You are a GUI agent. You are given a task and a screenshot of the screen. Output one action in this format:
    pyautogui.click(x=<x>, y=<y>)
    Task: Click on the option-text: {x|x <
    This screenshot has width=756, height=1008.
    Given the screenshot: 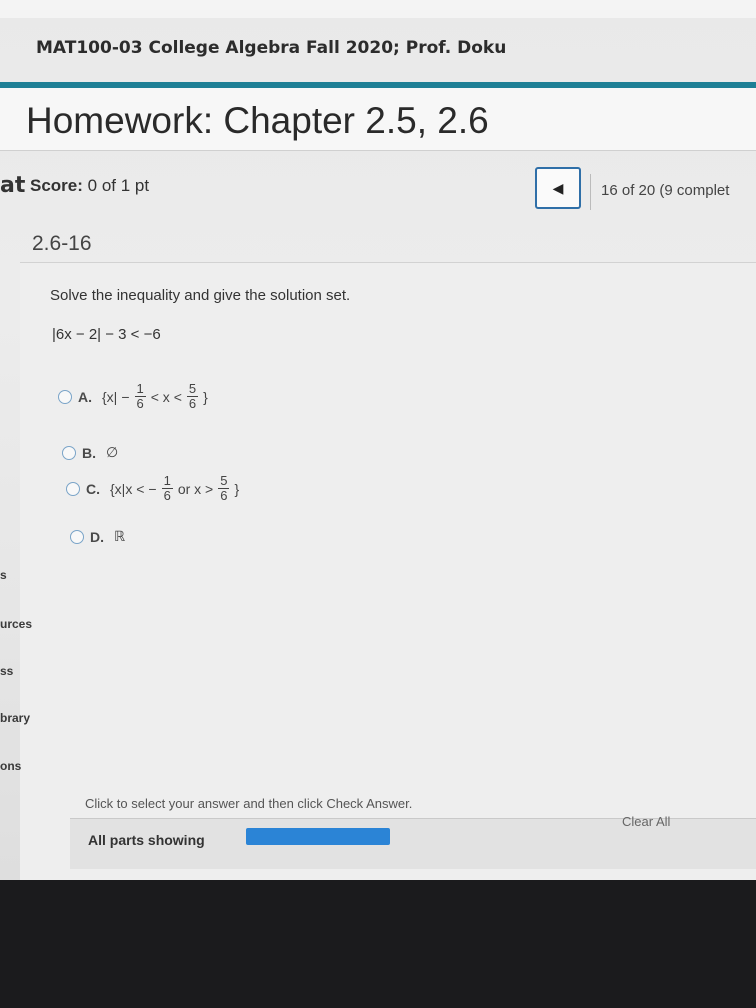 What is the action you would take?
    pyautogui.click(x=127, y=488)
    